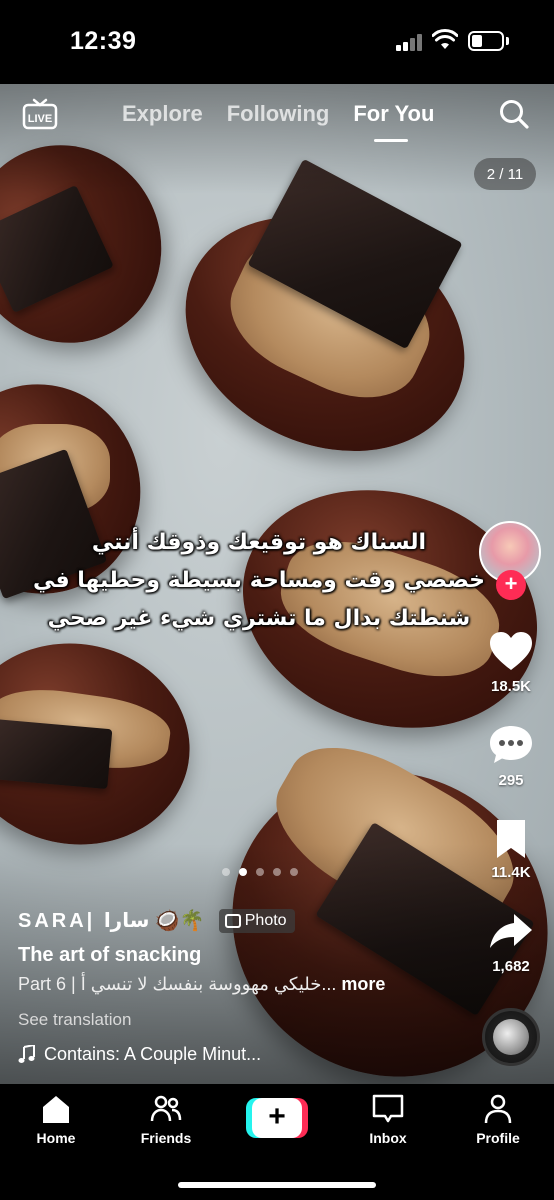 Image resolution: width=554 pixels, height=1200 pixels. I want to click on photo-type-badge: Photo, so click(256, 920).